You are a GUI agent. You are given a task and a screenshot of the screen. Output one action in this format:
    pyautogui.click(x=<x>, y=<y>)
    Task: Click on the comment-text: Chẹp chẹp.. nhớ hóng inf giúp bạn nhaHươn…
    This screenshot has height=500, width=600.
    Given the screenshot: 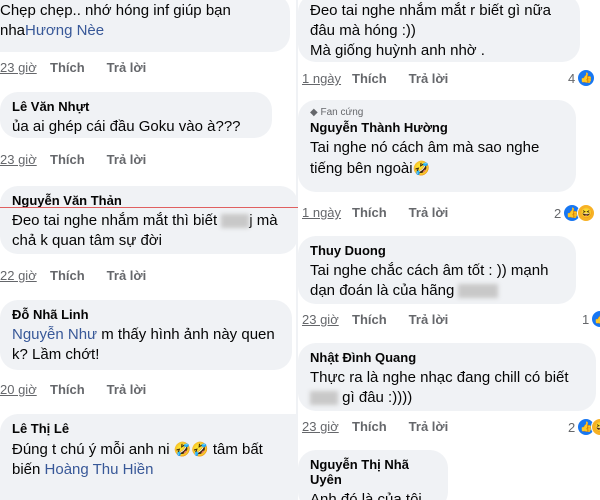 What is the action you would take?
    pyautogui.click(x=115, y=20)
    